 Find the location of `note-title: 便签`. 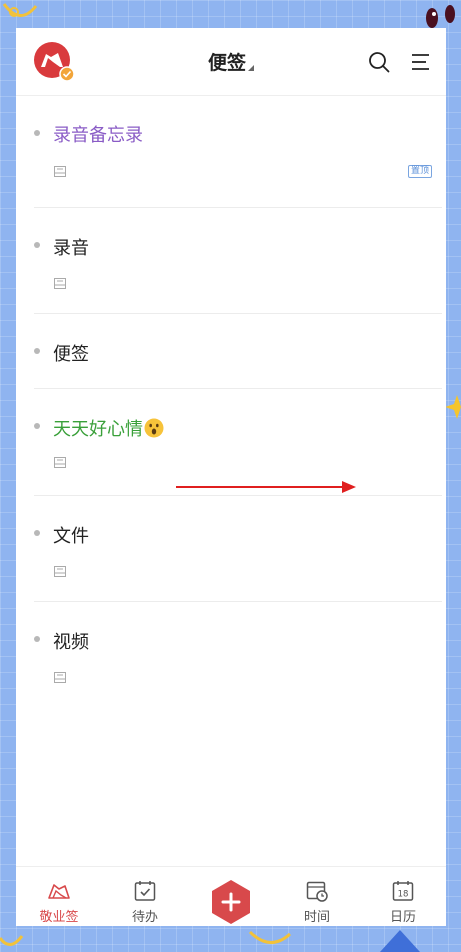

note-title: 便签 is located at coordinates (71, 354).